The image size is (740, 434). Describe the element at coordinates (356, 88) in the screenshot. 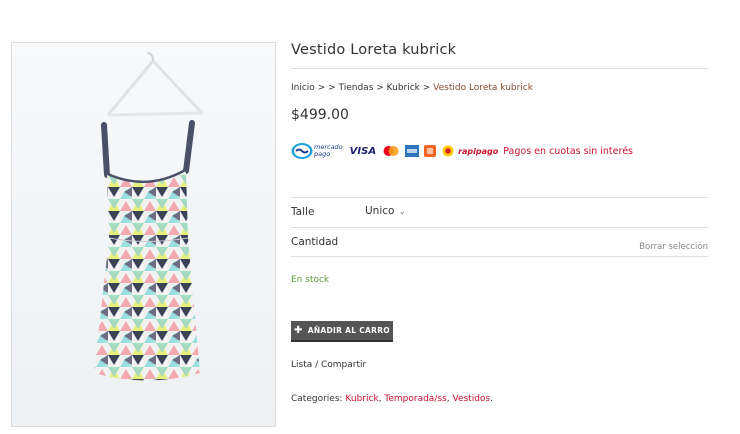

I see `breadcrumb-tiendas: Tiendas` at that location.